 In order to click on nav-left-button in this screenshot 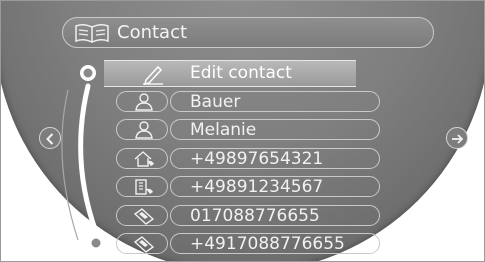, I will do `click(50, 138)`.